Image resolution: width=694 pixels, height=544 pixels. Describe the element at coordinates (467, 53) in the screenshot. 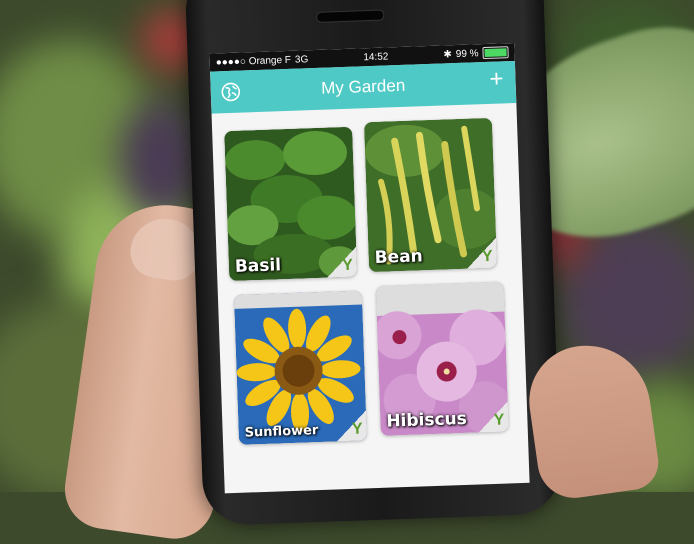

I see `battery-percent: 99 %` at that location.